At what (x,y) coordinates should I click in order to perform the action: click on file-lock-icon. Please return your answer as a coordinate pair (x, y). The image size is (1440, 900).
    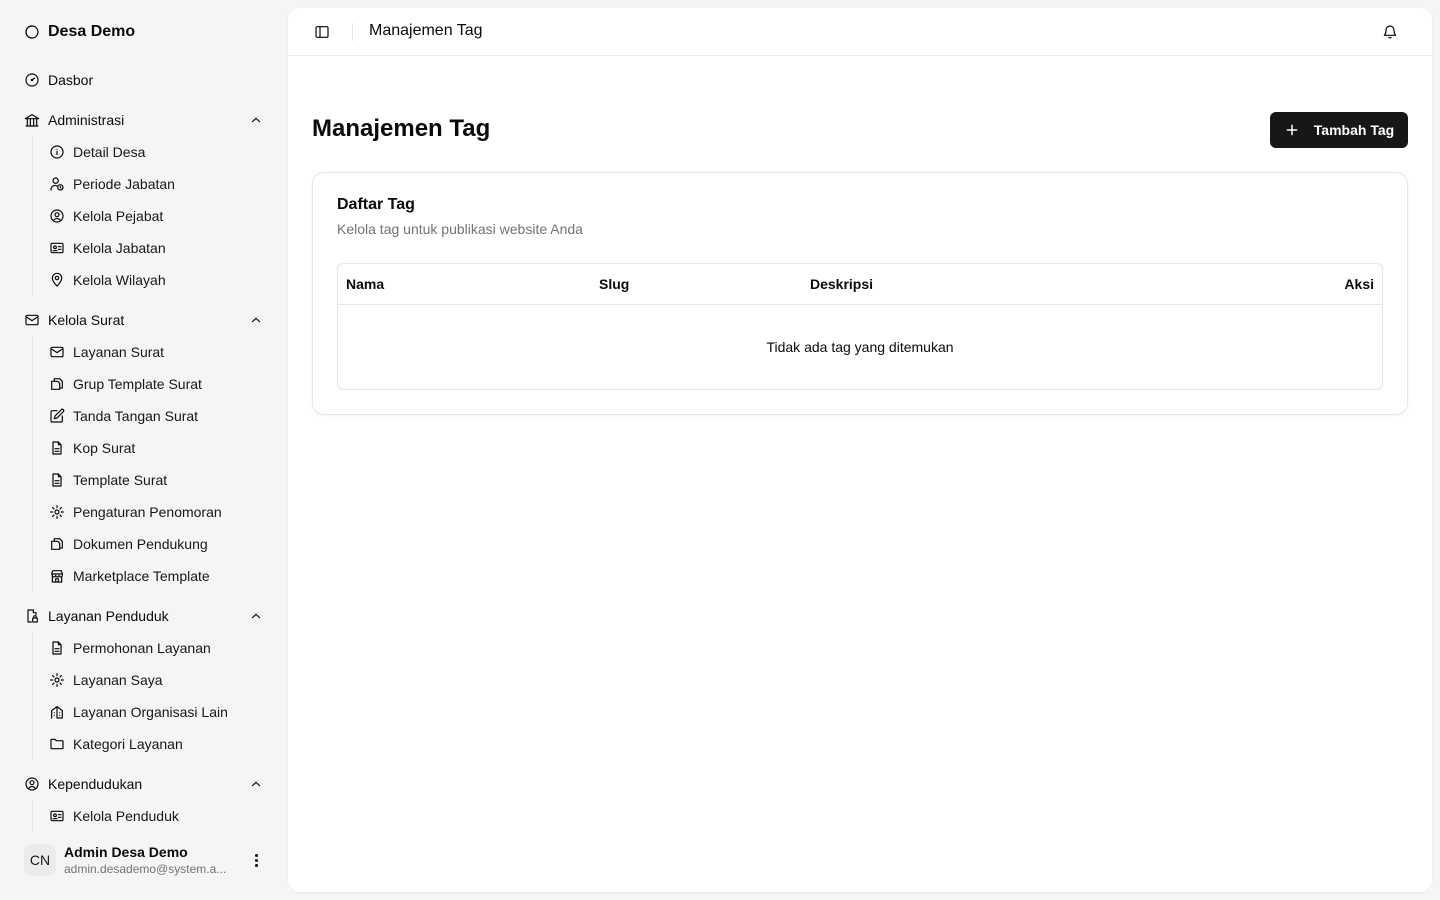
    Looking at the image, I should click on (32, 616).